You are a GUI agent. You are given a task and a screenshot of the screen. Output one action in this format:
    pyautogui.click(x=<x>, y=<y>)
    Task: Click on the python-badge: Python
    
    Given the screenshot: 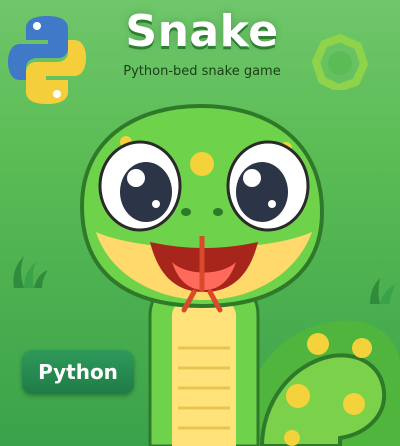 What is the action you would take?
    pyautogui.click(x=78, y=372)
    